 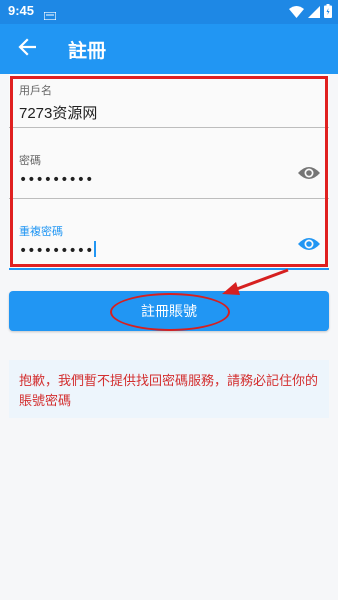 I want to click on notice-box: 抱歉，我們暫不提供找回密碼服務，請務必記住你的賬號密碼, so click(x=169, y=389).